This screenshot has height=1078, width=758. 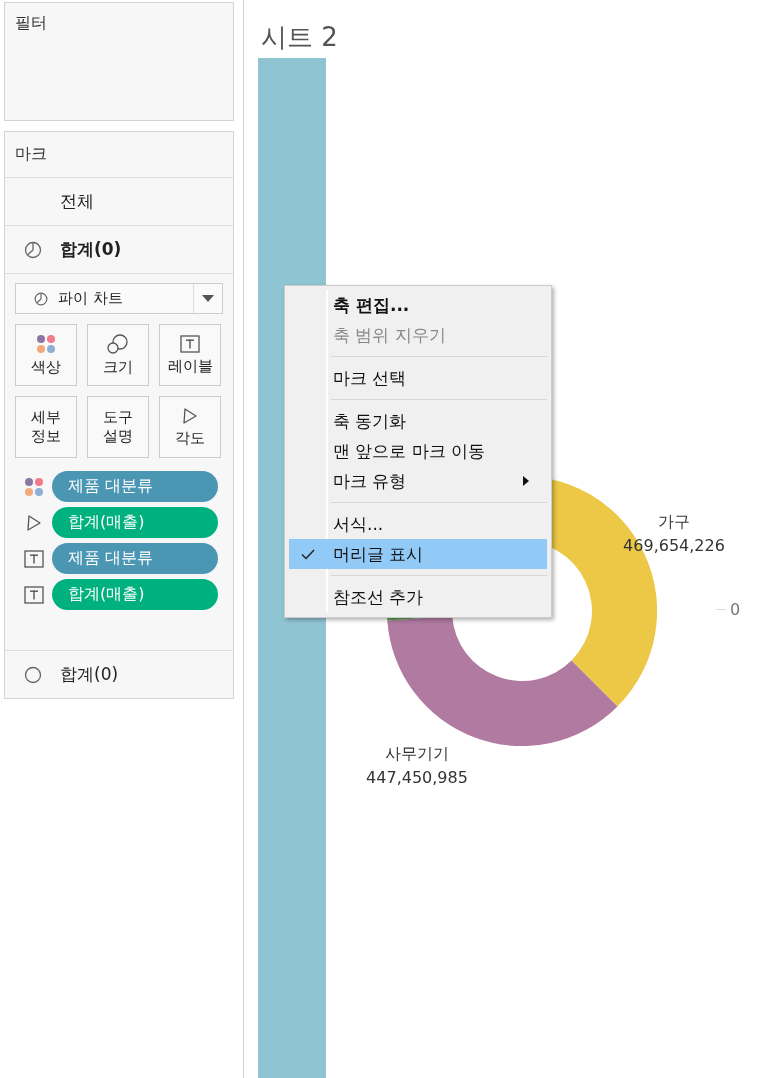 I want to click on slice-value: 447,450,985, so click(x=417, y=778).